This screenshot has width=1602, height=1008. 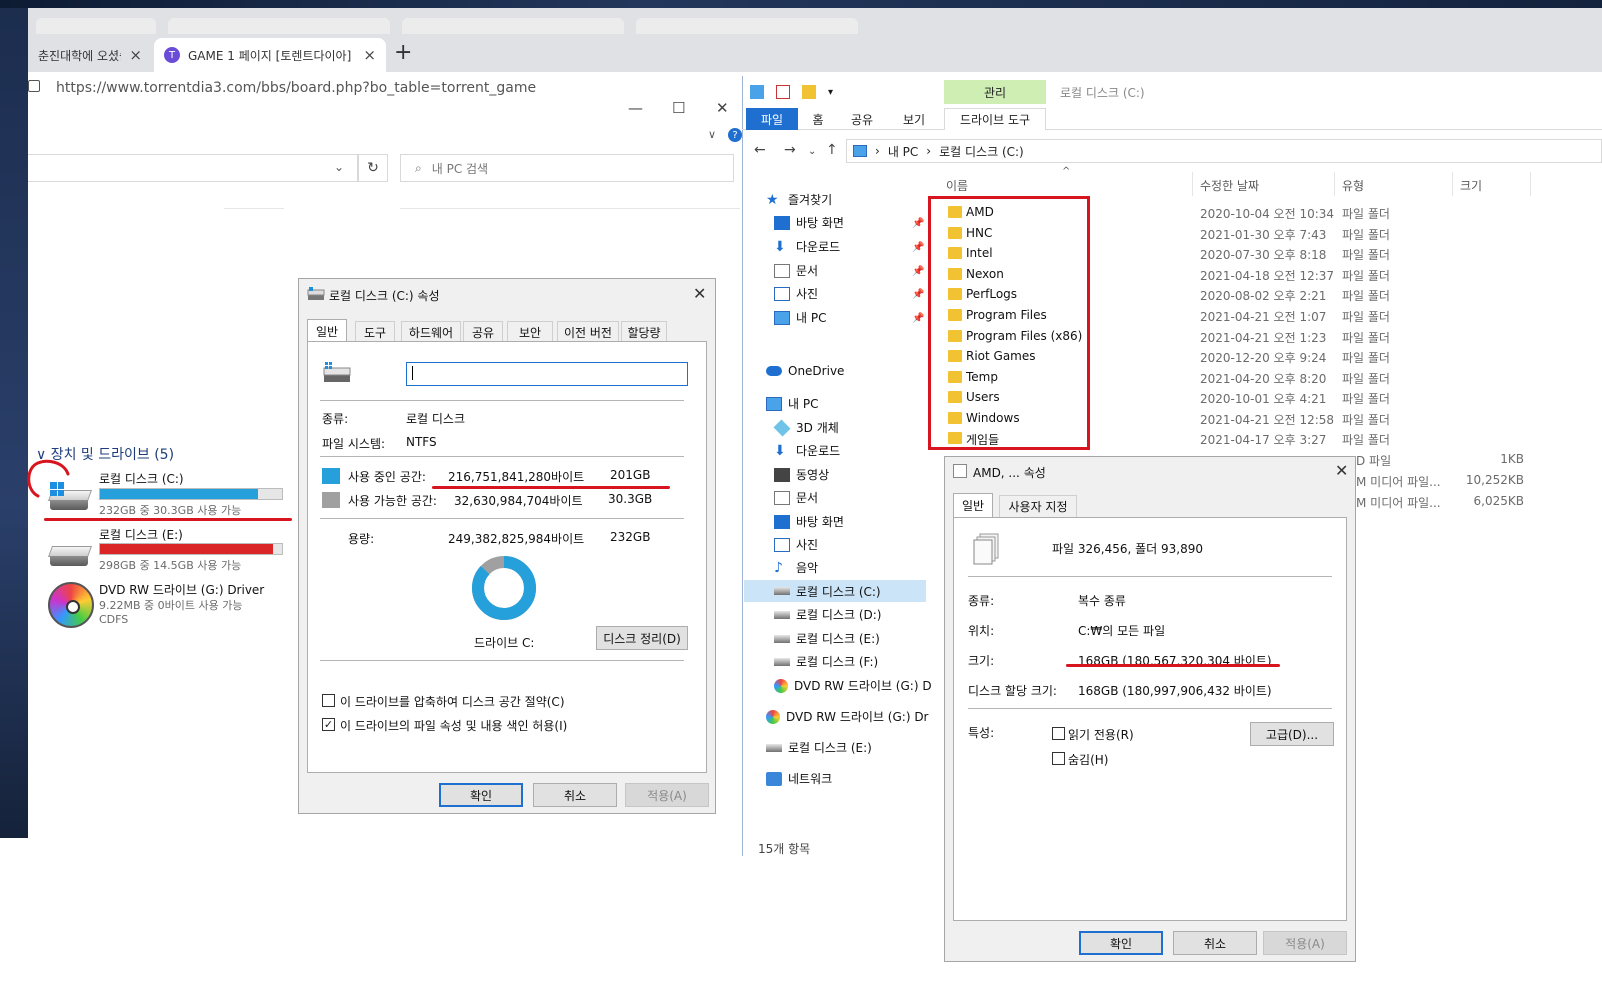 I want to click on nav-this-pc: 내 PC, so click(x=792, y=403).